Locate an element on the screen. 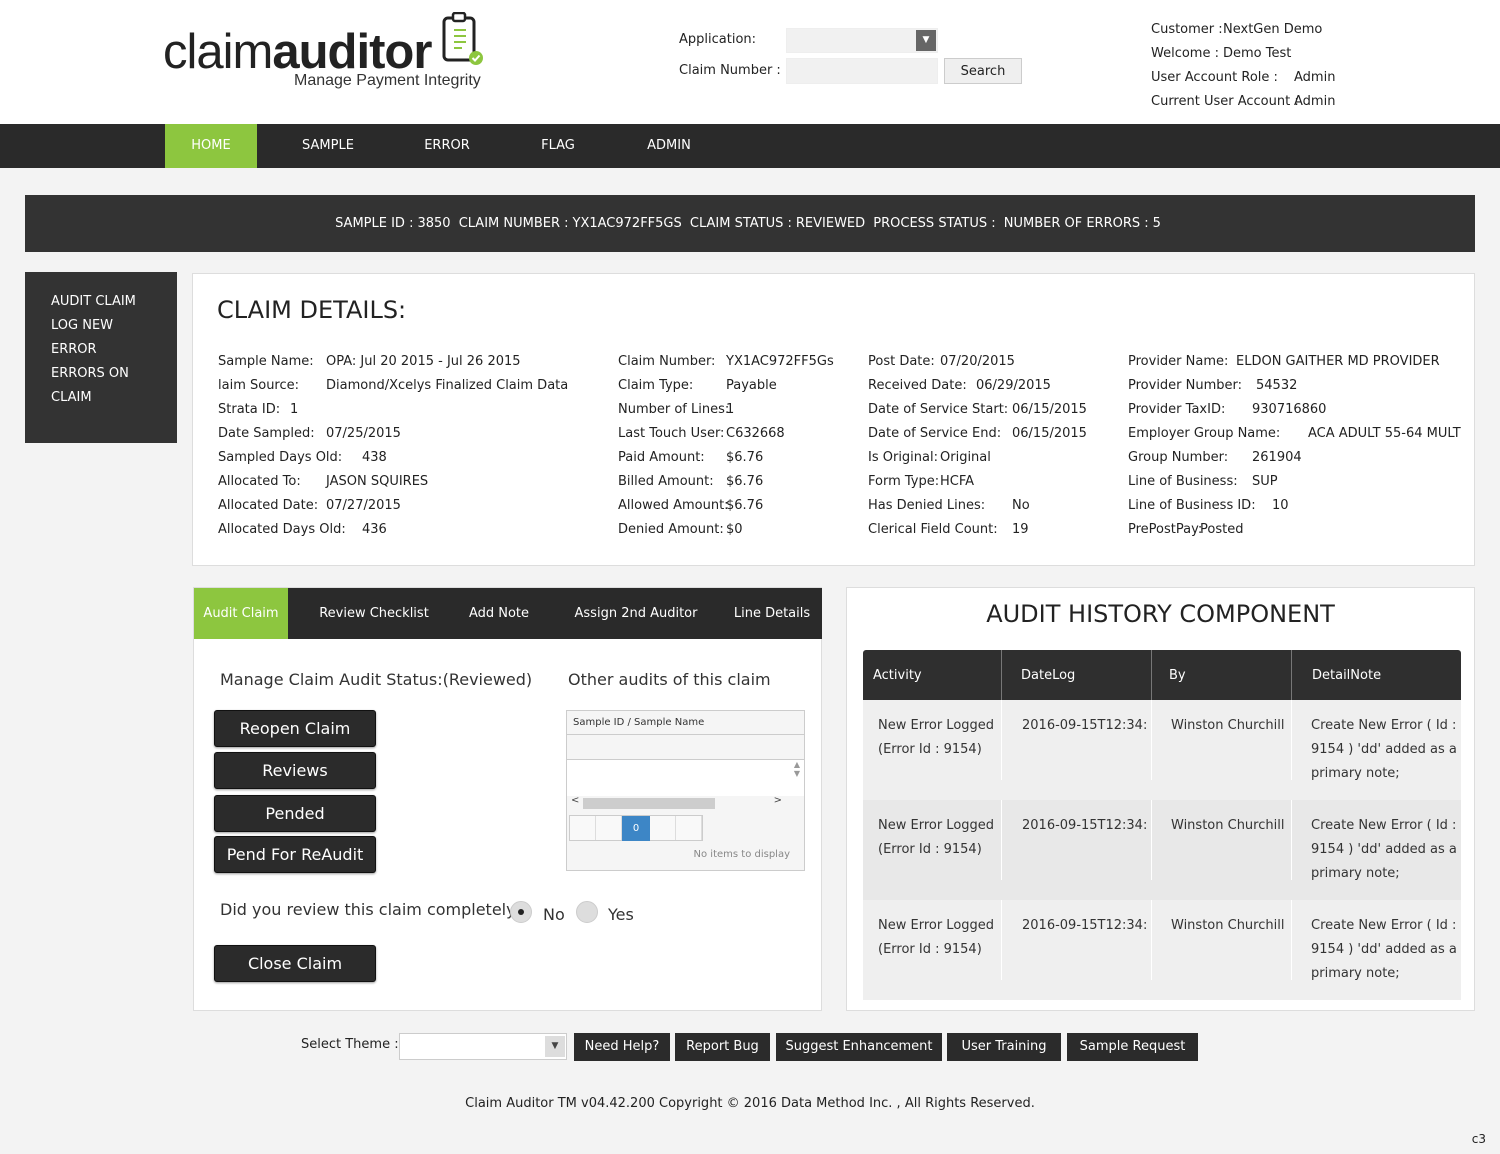 This screenshot has width=1500, height=1154. corner-code: c3 is located at coordinates (1478, 1139).